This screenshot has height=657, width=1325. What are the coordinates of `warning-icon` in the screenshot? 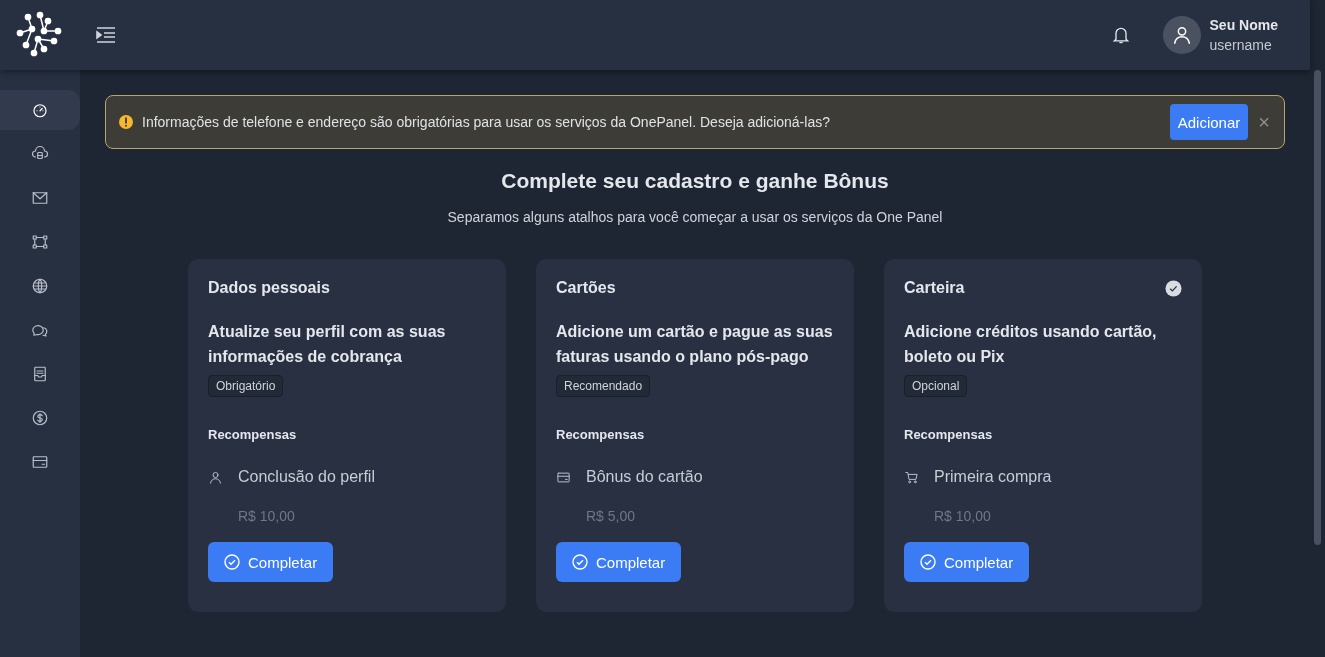 It's located at (126, 122).